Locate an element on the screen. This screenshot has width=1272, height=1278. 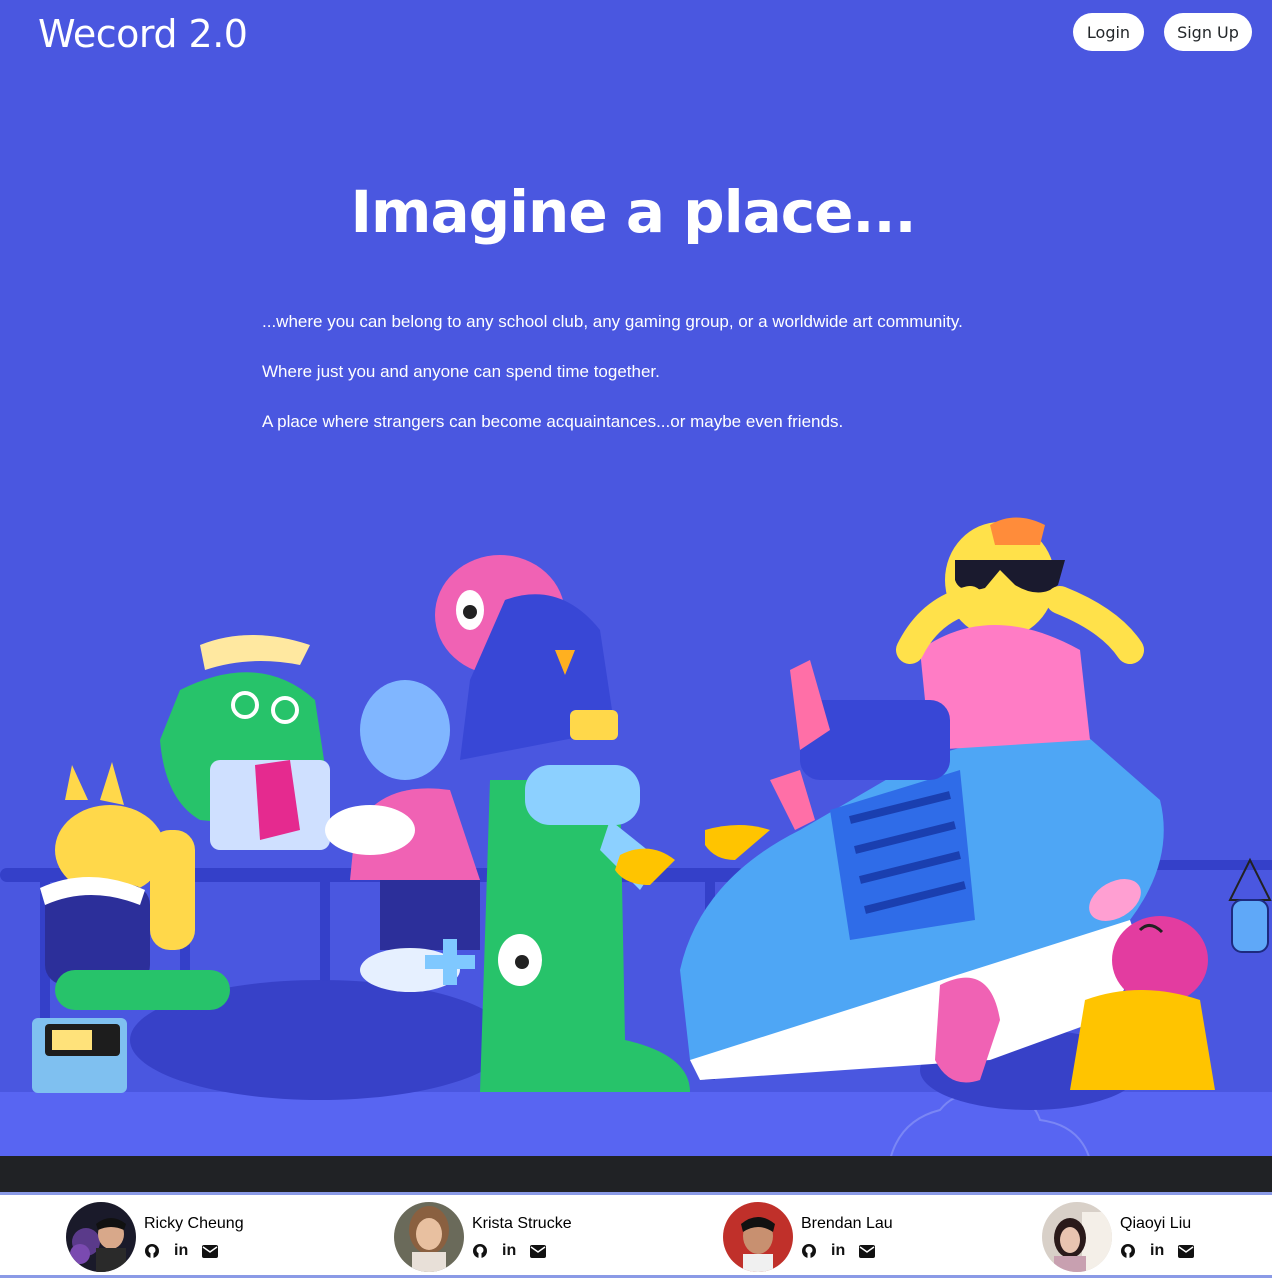
team-member-card: Krista Strucke in is located at coordinates (483, 1237).